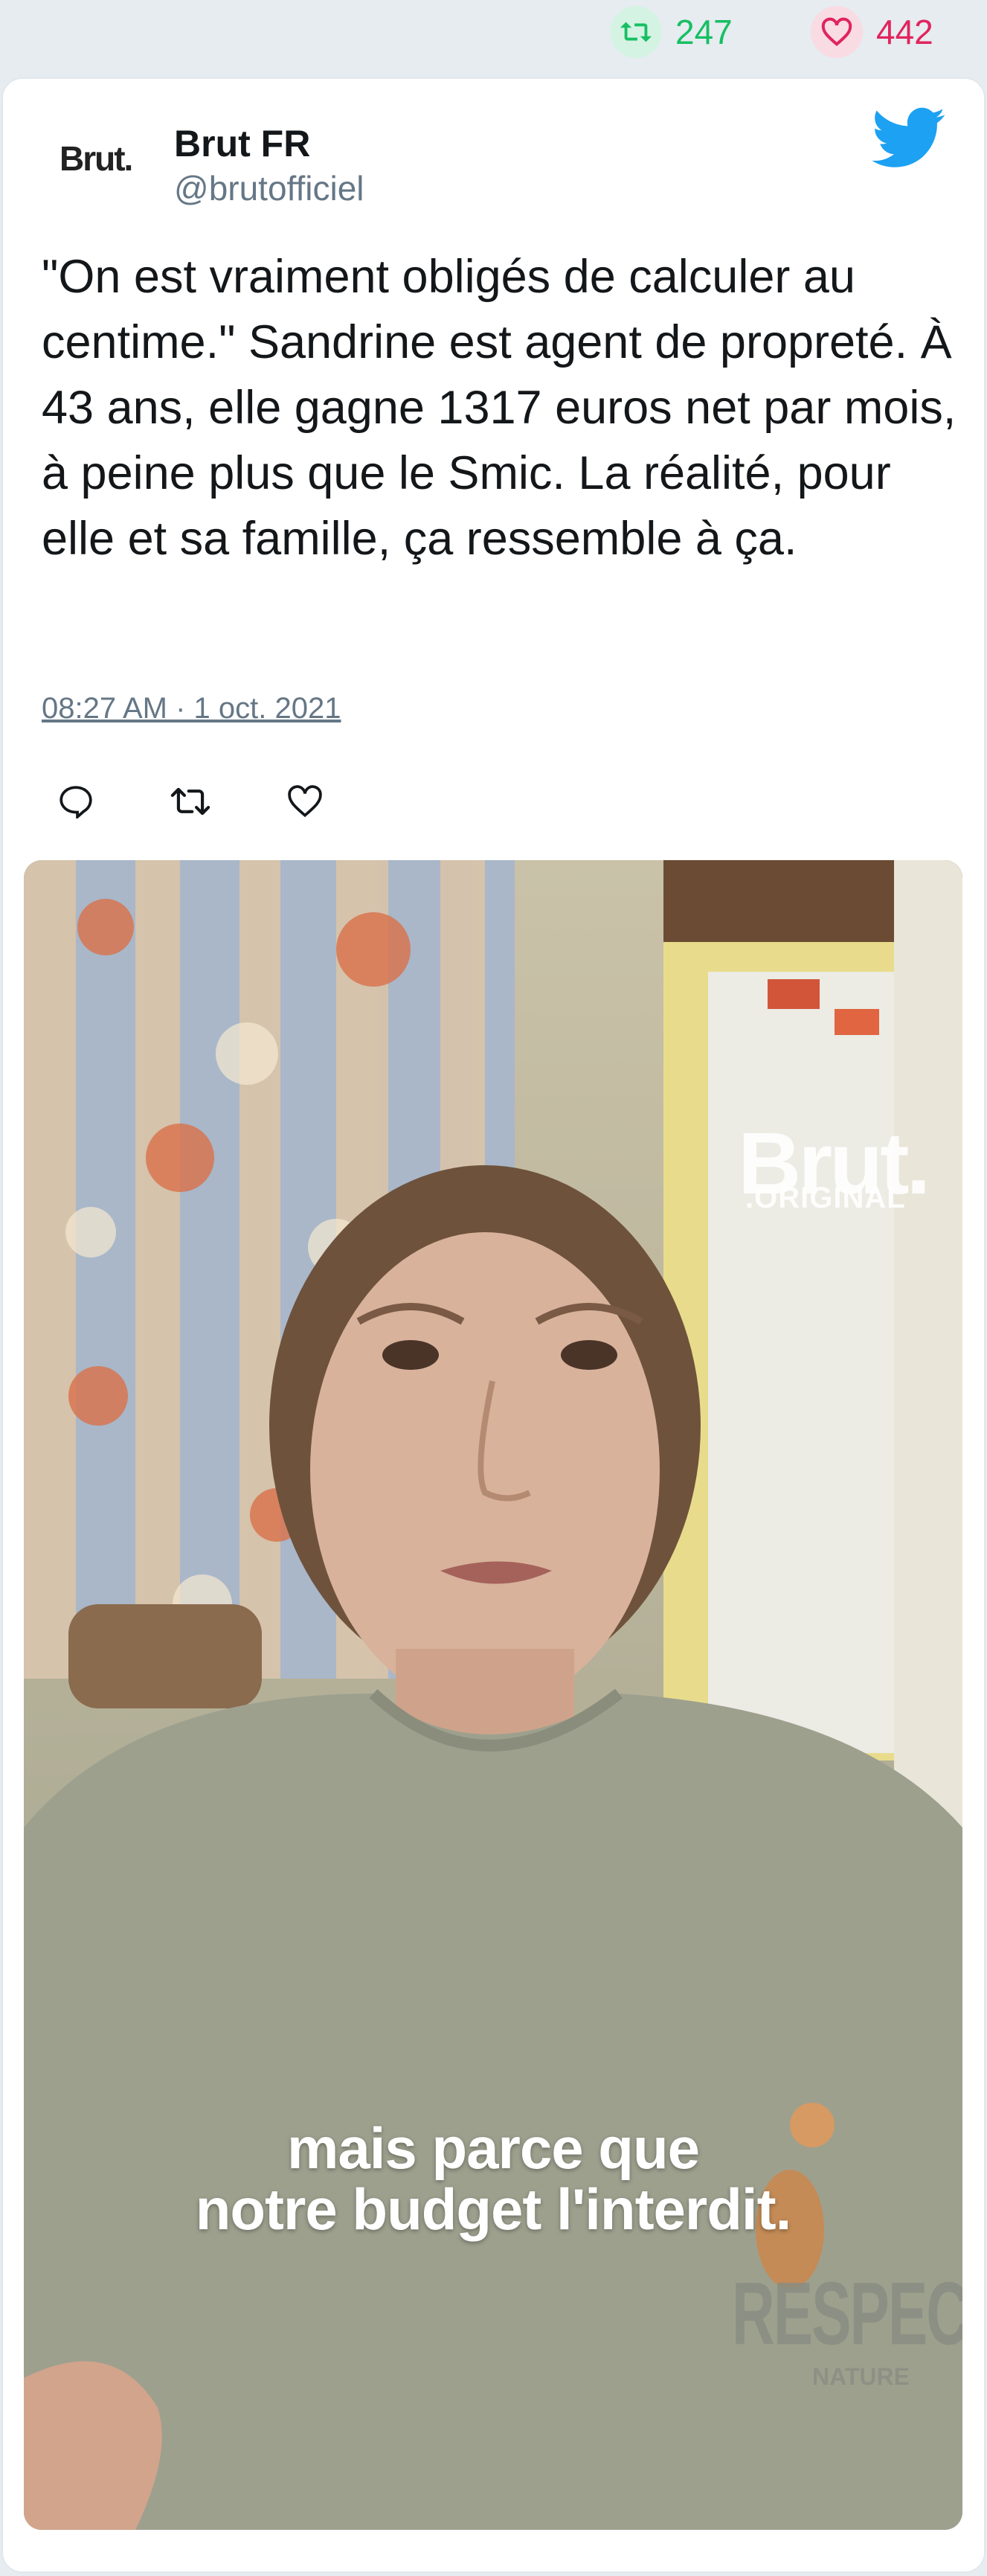 This screenshot has width=987, height=2576. What do you see at coordinates (825, 1198) in the screenshot?
I see `brut-watermark-sub: .ORIGINAL` at bounding box center [825, 1198].